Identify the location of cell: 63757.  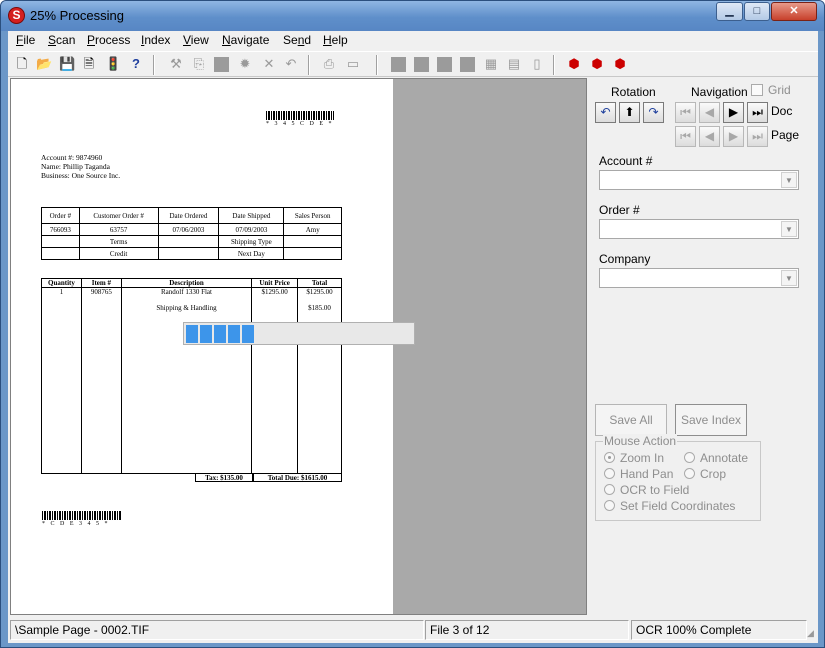
(118, 229).